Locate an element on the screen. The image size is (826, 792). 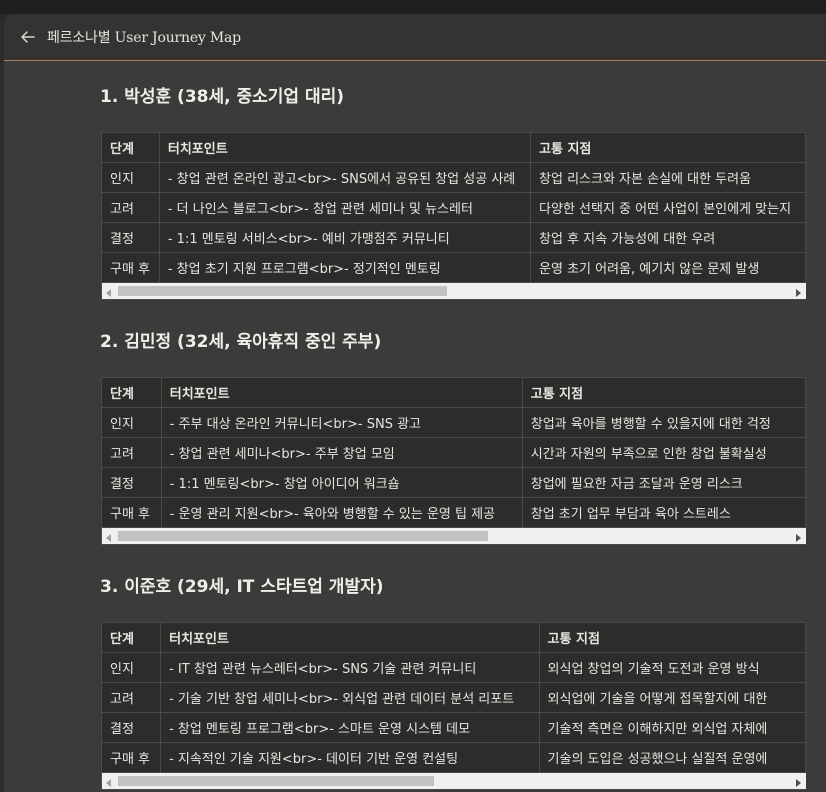
touchpoint-cell: - 1:1 멘토링<br>- 창업 아이디어 워크숍 is located at coordinates (342, 482).